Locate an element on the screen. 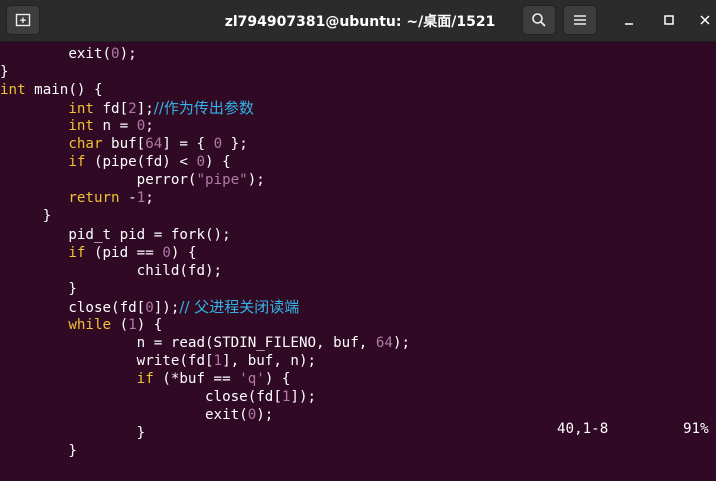 Image resolution: width=716 pixels, height=481 pixels. code-text: n = read(STDIN_FILENO, buf, is located at coordinates (188, 342).